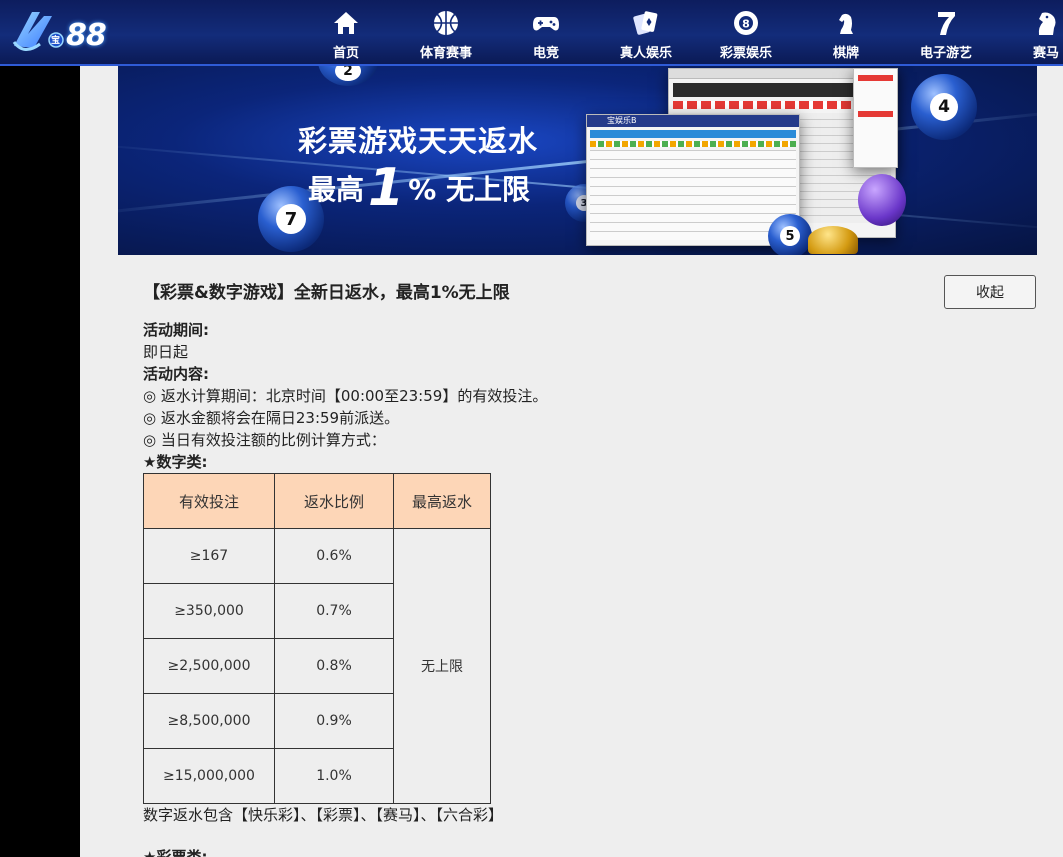  Describe the element at coordinates (442, 501) in the screenshot. I see `table-header-cell: 最高返水` at that location.